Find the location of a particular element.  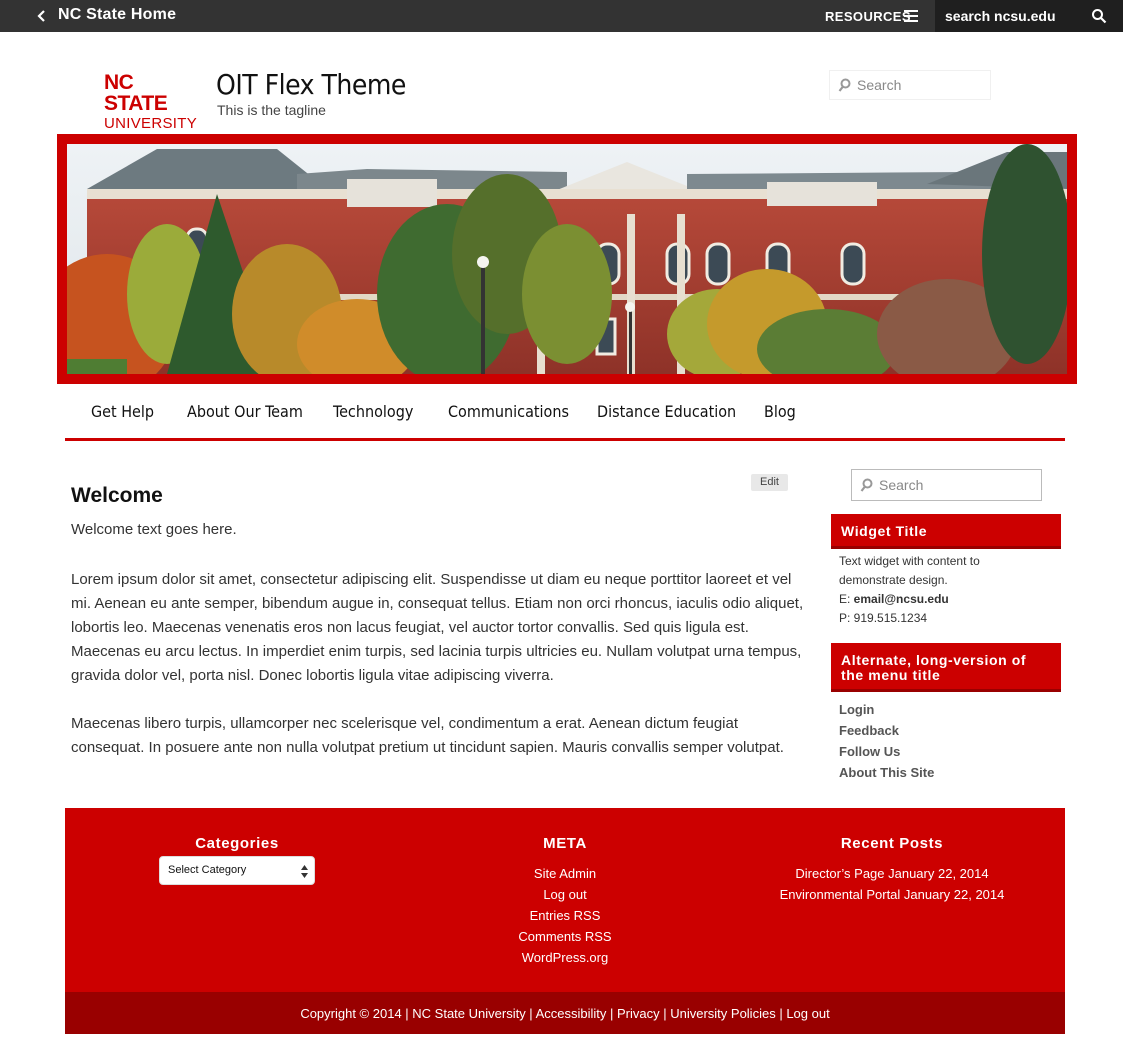

sidebar-link-login: Login is located at coordinates (856, 709).